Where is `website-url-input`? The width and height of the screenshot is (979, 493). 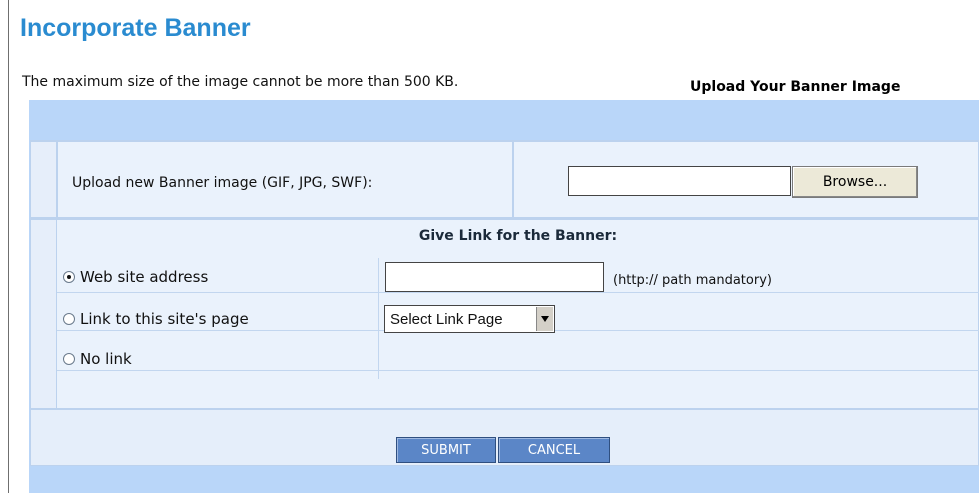
website-url-input is located at coordinates (494, 277).